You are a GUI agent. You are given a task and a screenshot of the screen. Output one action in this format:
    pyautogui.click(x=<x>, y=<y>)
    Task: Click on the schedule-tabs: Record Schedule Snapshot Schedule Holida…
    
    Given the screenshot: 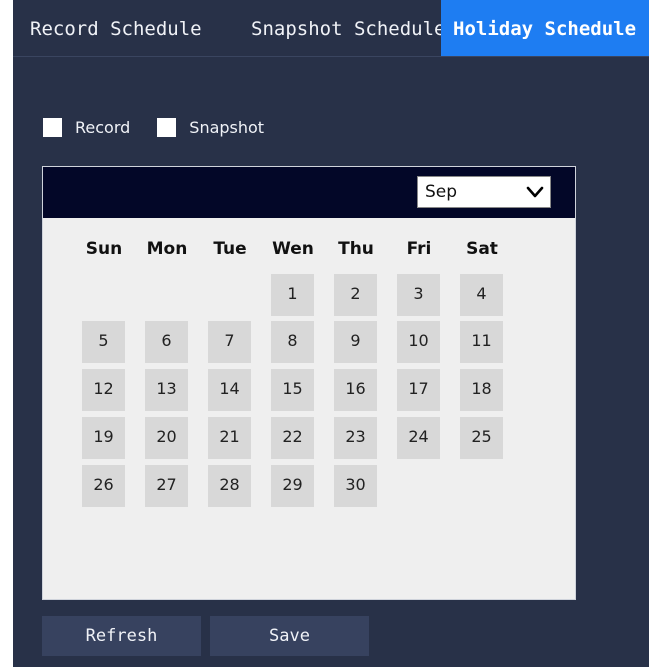 What is the action you would take?
    pyautogui.click(x=331, y=28)
    